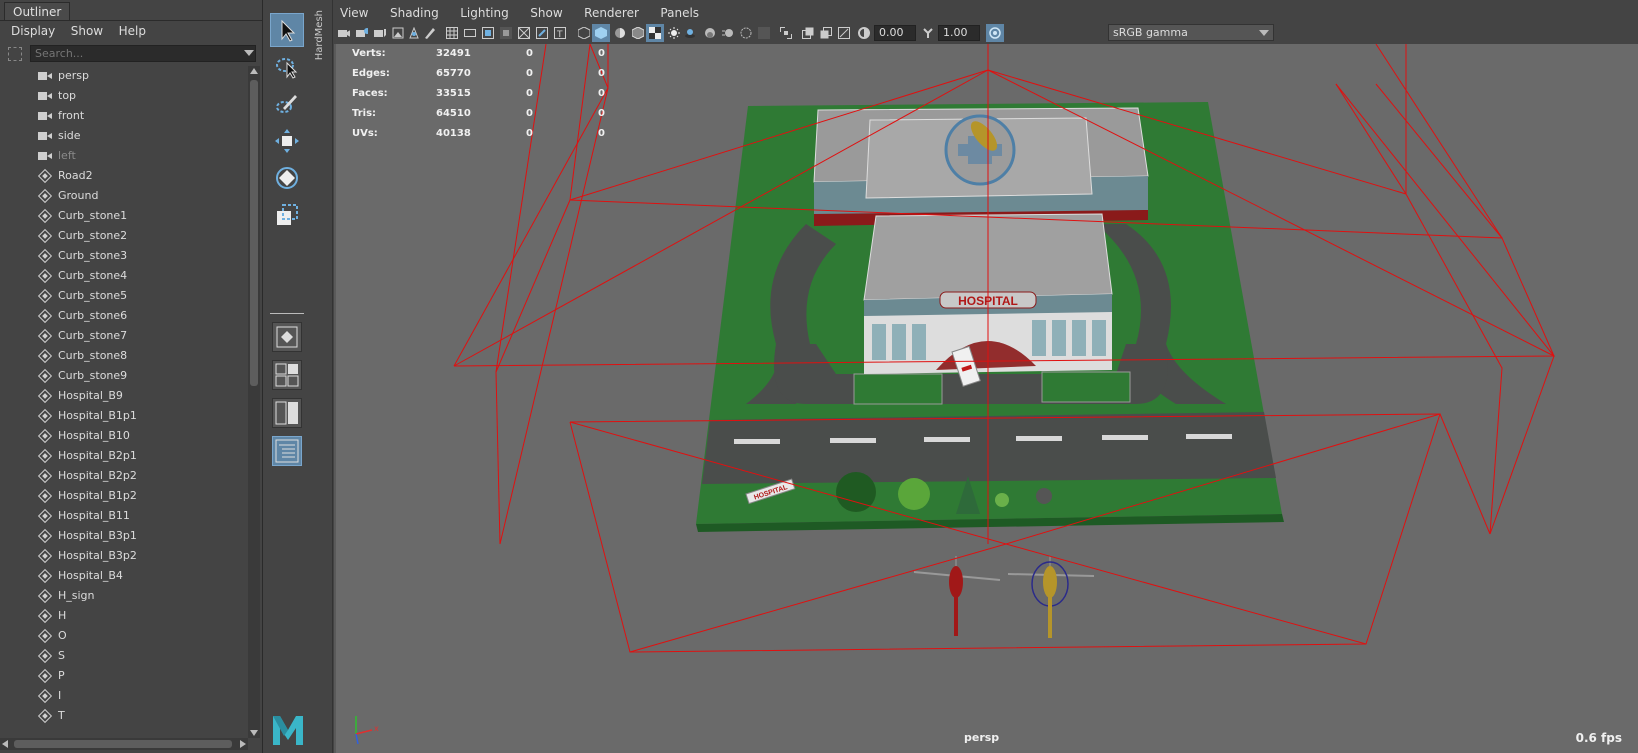 This screenshot has width=1638, height=753. I want to click on screen-space-ao-icon, so click(710, 33).